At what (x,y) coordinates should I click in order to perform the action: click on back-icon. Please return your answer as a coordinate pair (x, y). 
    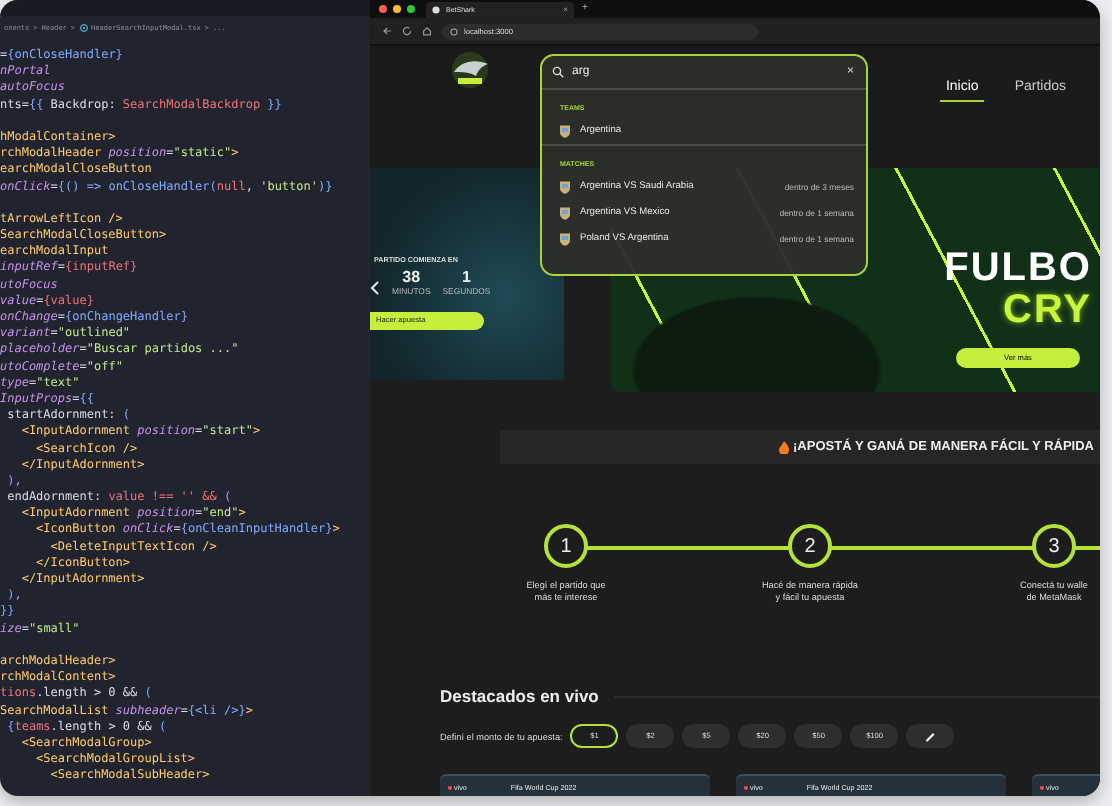
    Looking at the image, I should click on (387, 31).